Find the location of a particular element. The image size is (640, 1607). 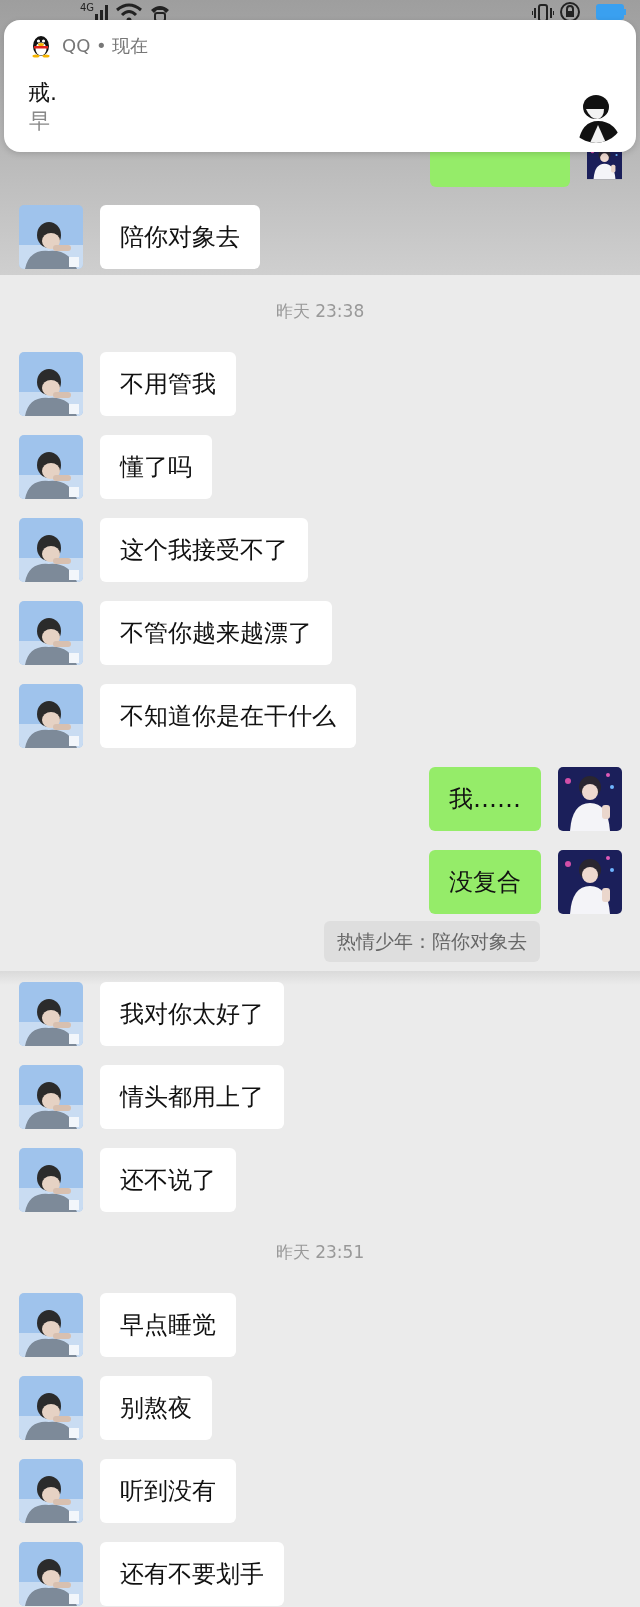

message-bubble: 还不说了 is located at coordinates (168, 1180).